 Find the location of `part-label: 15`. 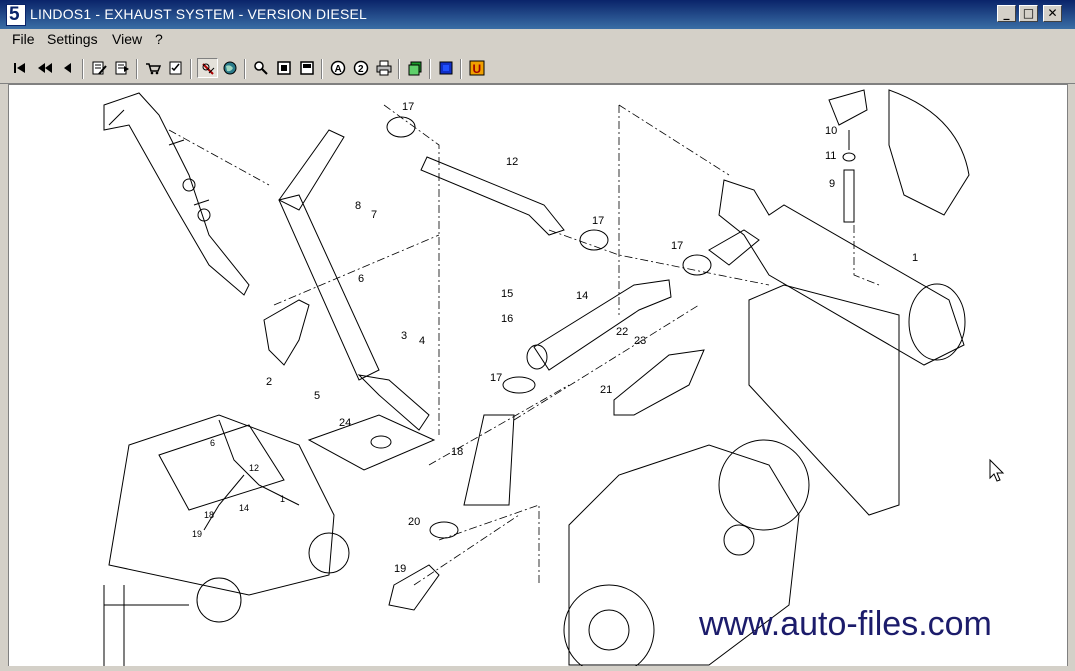

part-label: 15 is located at coordinates (507, 294).